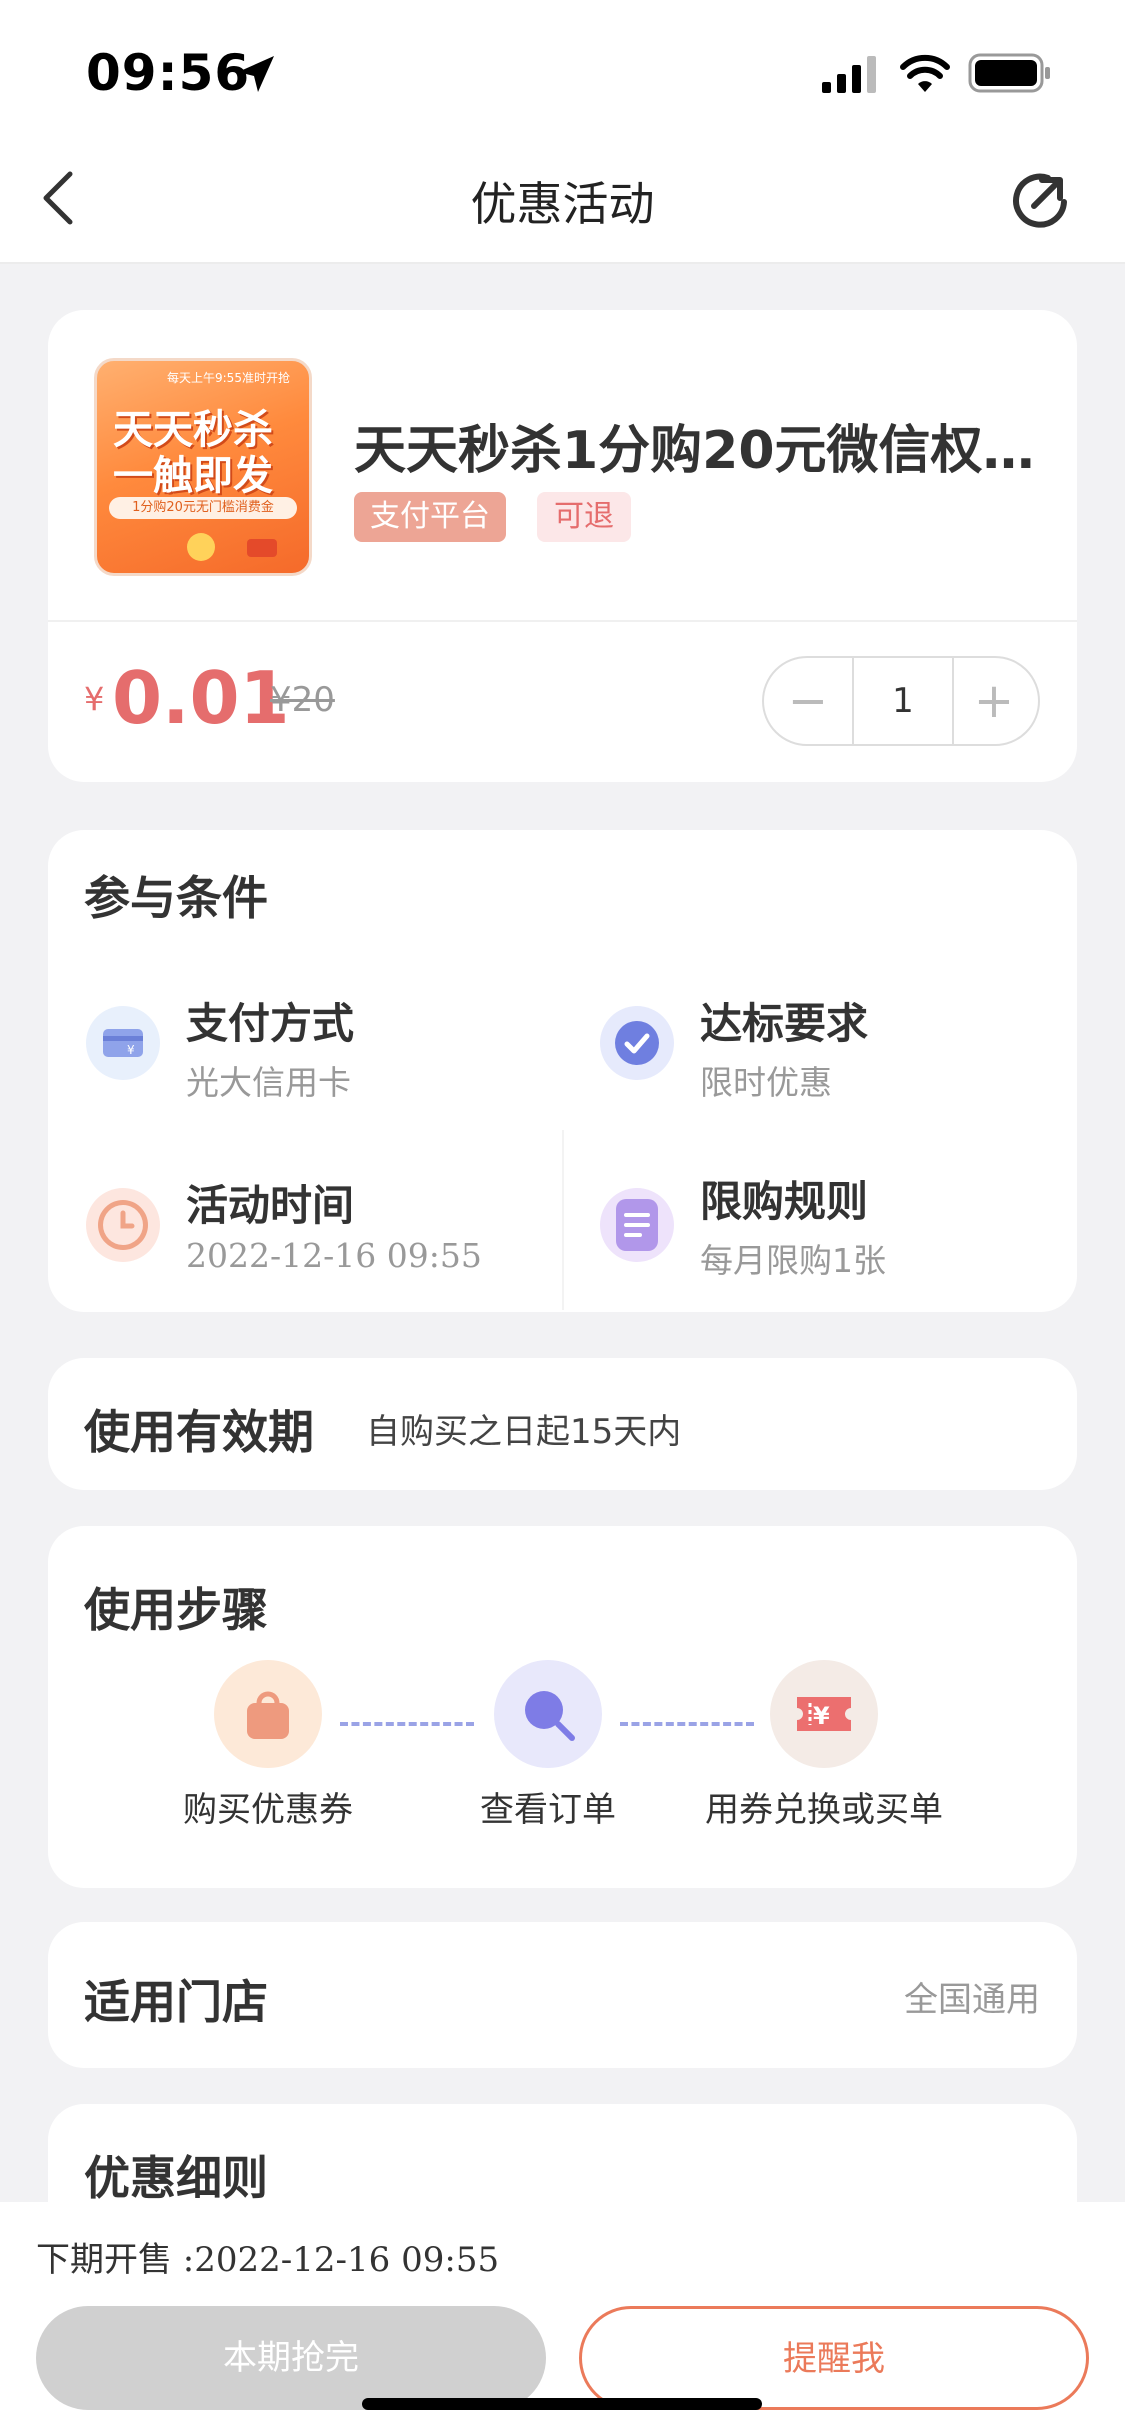 The height and width of the screenshot is (2435, 1125). I want to click on product-image-line2: 一触即发, so click(193, 476).